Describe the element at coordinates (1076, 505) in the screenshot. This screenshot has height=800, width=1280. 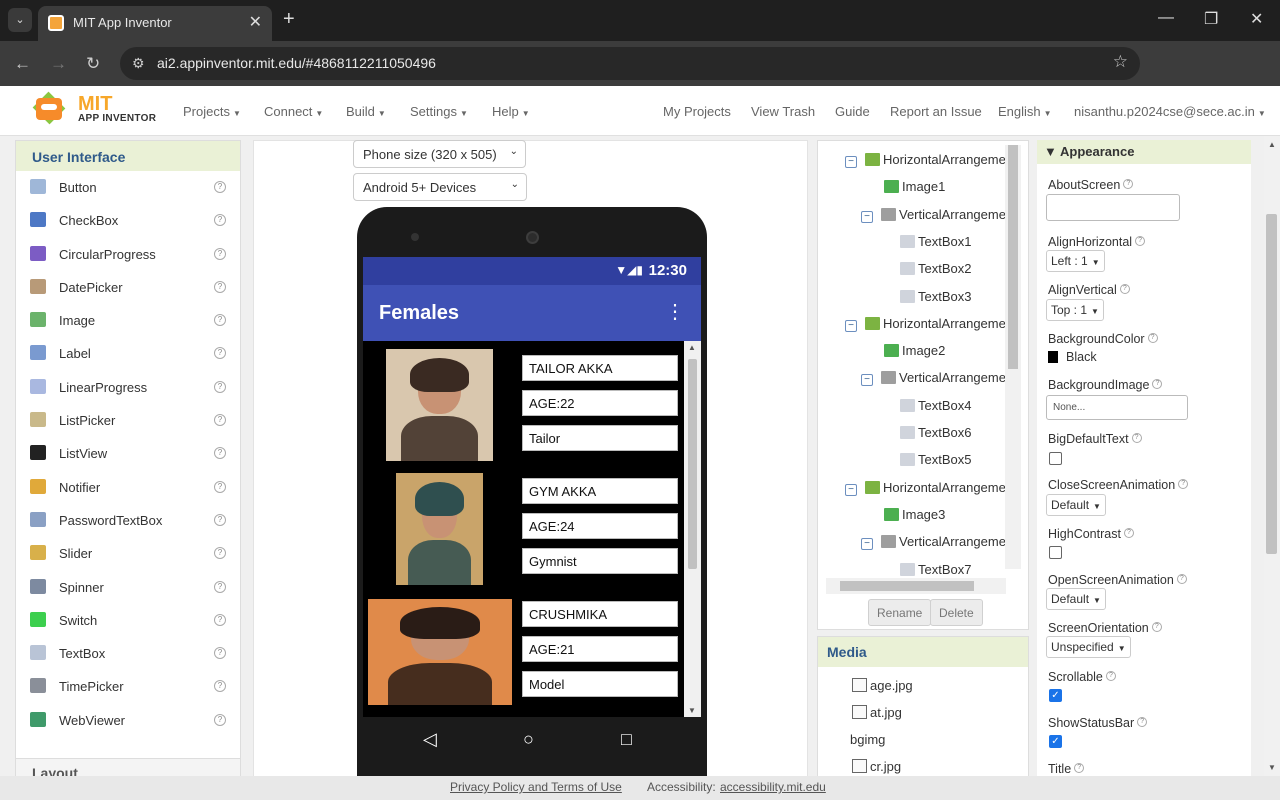
I see `close-animation-select: Default ▼` at that location.